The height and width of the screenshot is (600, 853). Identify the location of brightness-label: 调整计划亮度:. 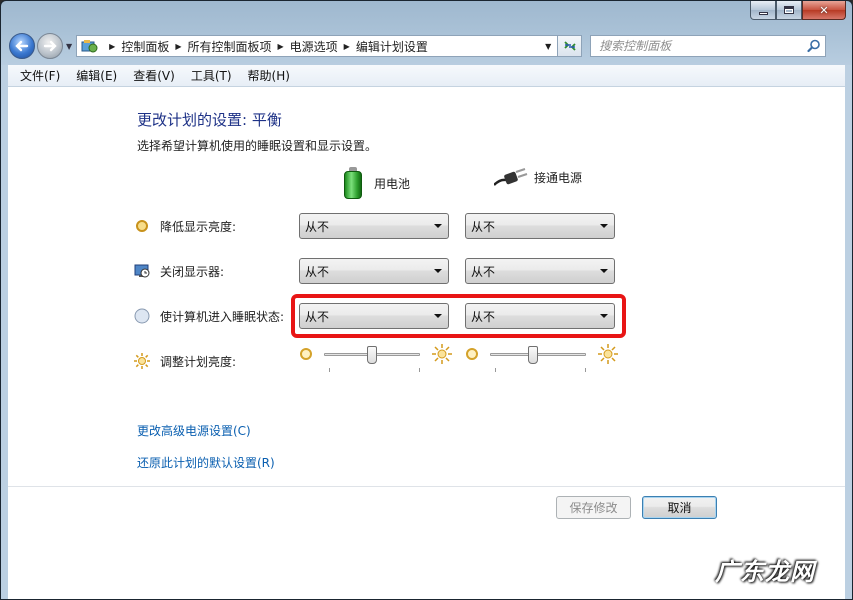
(198, 361).